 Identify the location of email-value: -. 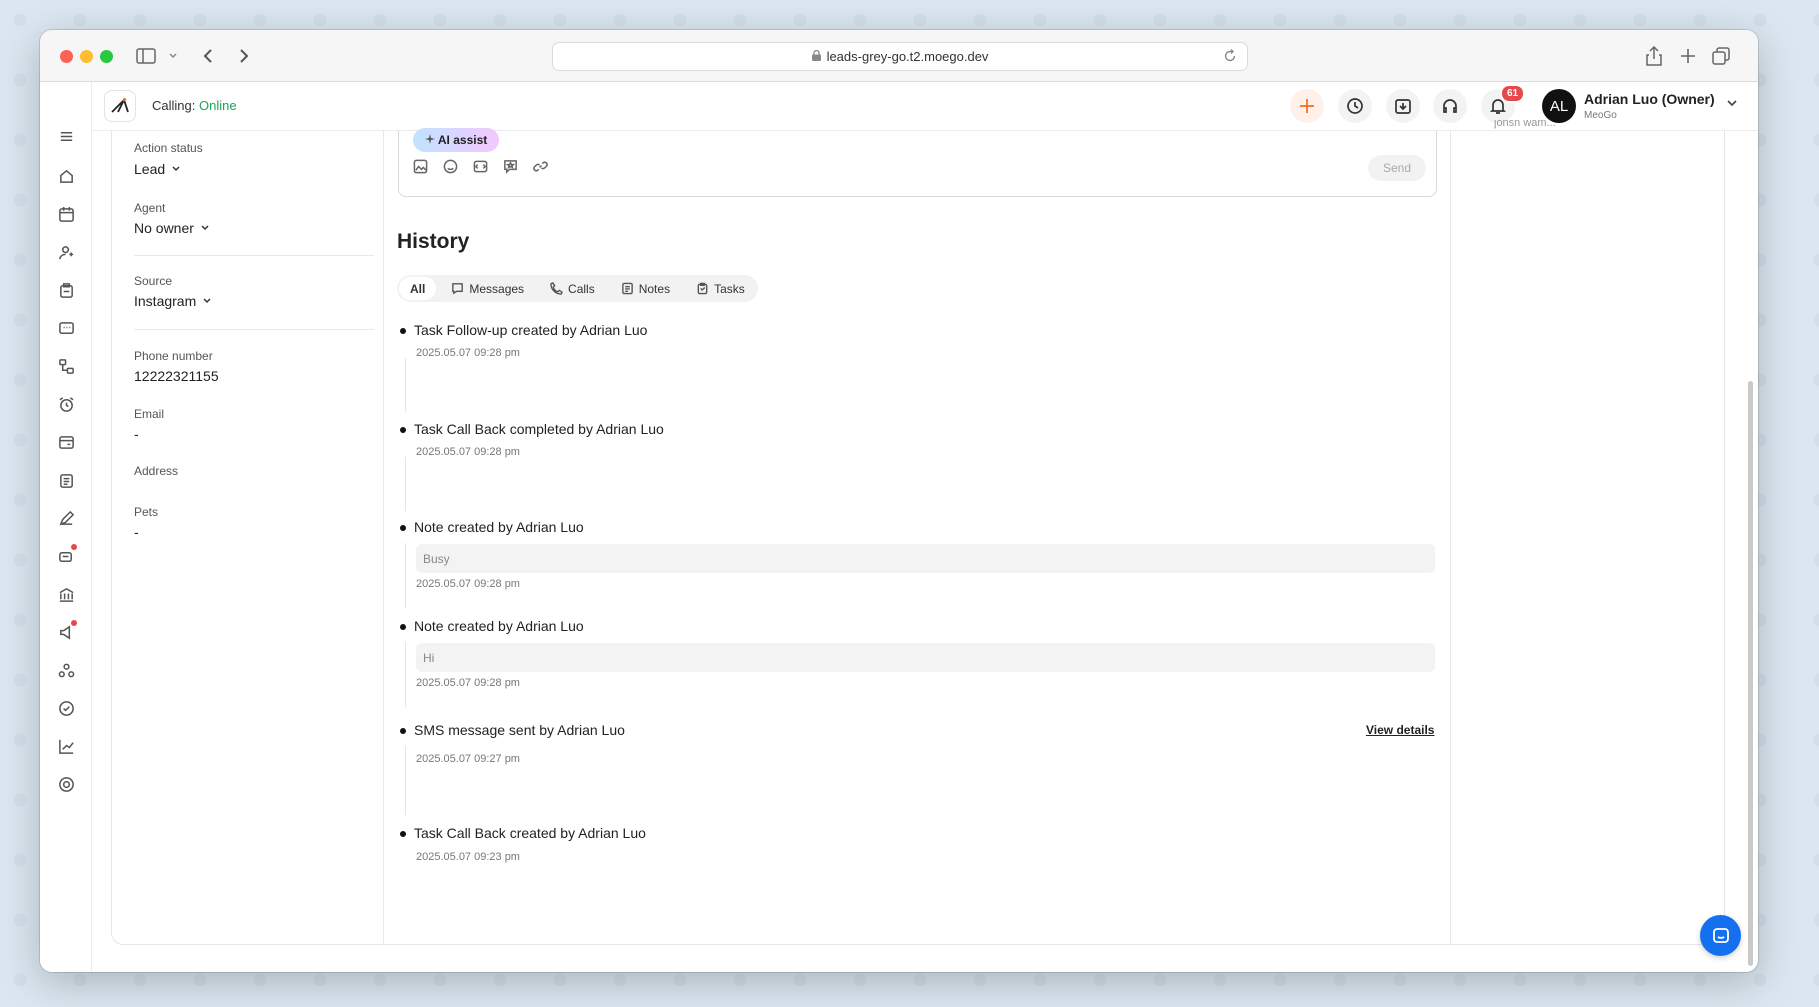
(136, 434).